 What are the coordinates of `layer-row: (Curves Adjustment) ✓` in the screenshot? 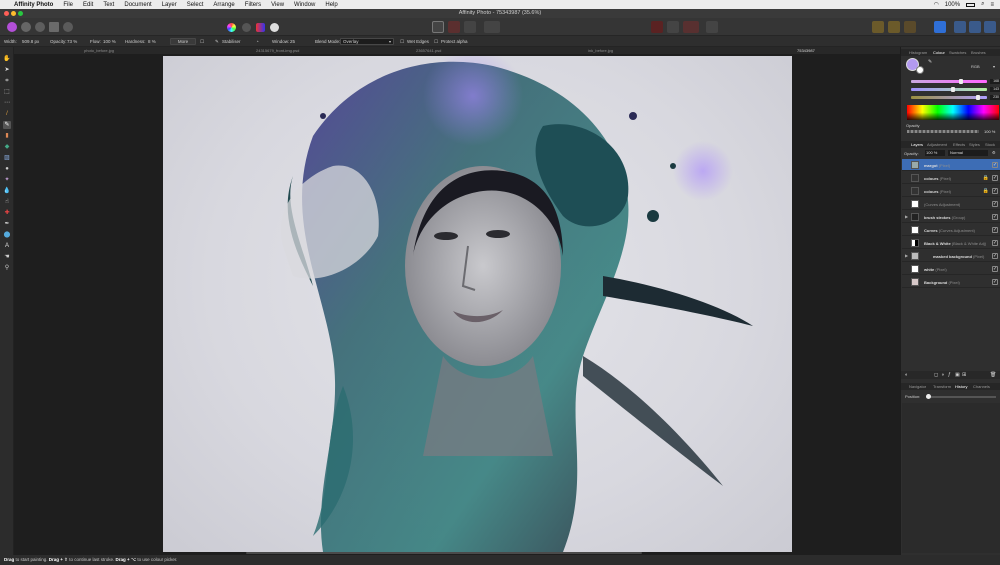 It's located at (951, 204).